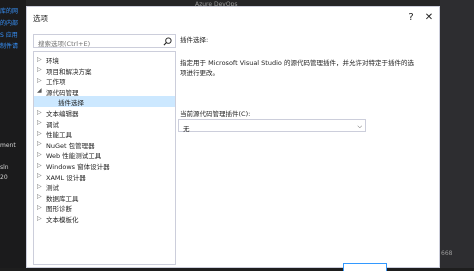  What do you see at coordinates (74, 156) in the screenshot?
I see `tree-item-label: Web 性能测试工具` at bounding box center [74, 156].